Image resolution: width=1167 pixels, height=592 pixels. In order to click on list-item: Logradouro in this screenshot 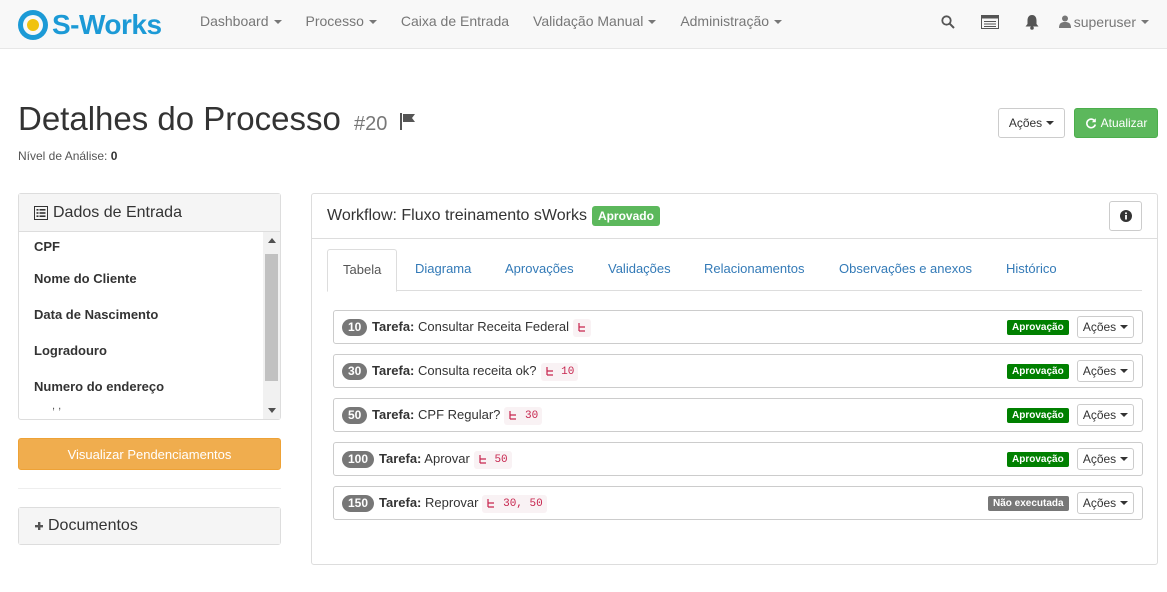, I will do `click(149, 350)`.